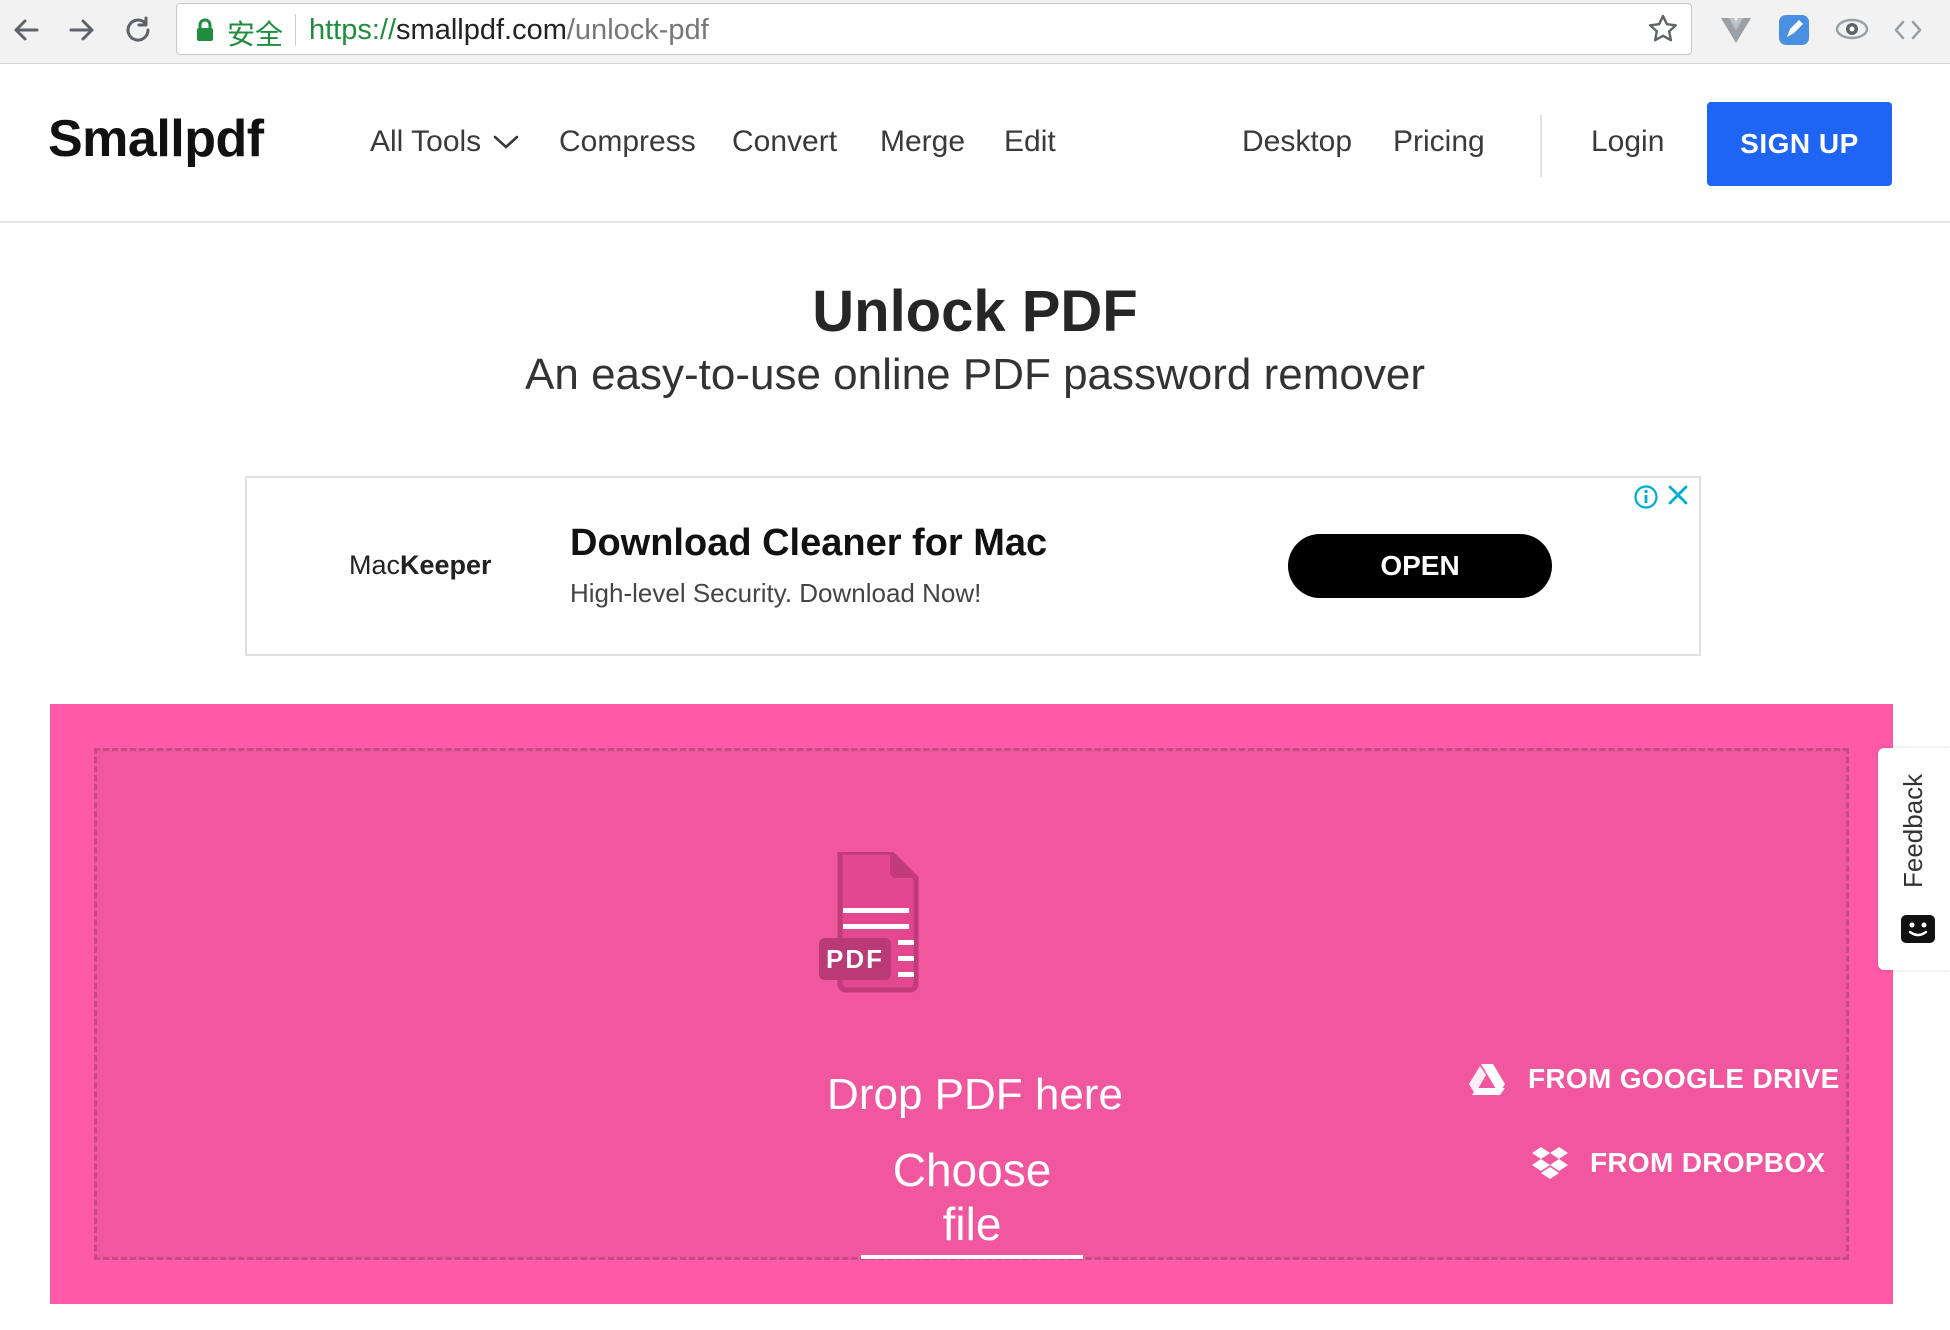  I want to click on nav-pricing: Pricing, so click(1439, 142).